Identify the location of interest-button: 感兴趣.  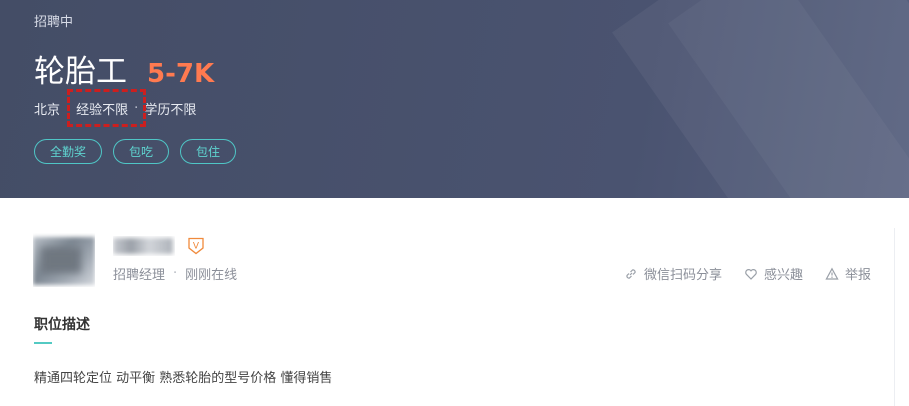
(773, 273).